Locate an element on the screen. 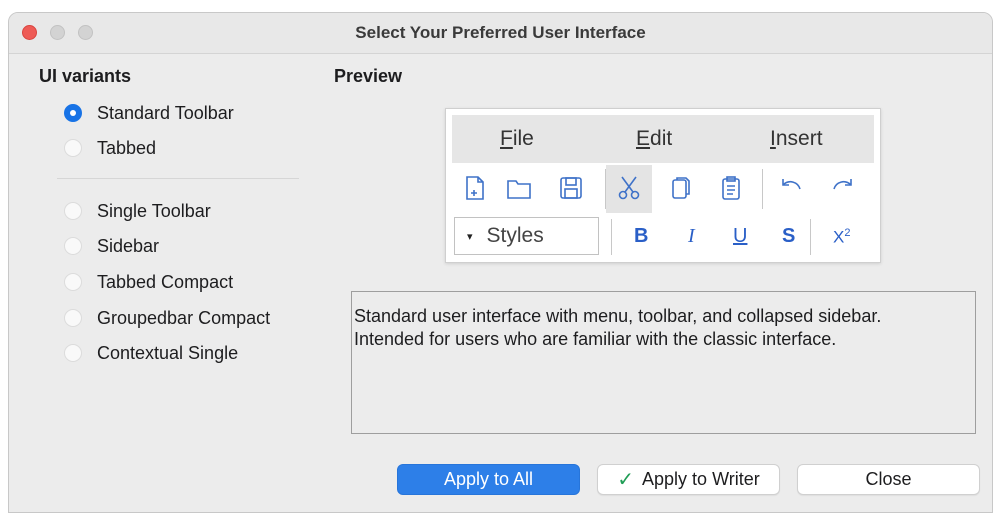 Image resolution: width=993 pixels, height=513 pixels. radio-single-toolbar: Single Toolbar is located at coordinates (137, 211).